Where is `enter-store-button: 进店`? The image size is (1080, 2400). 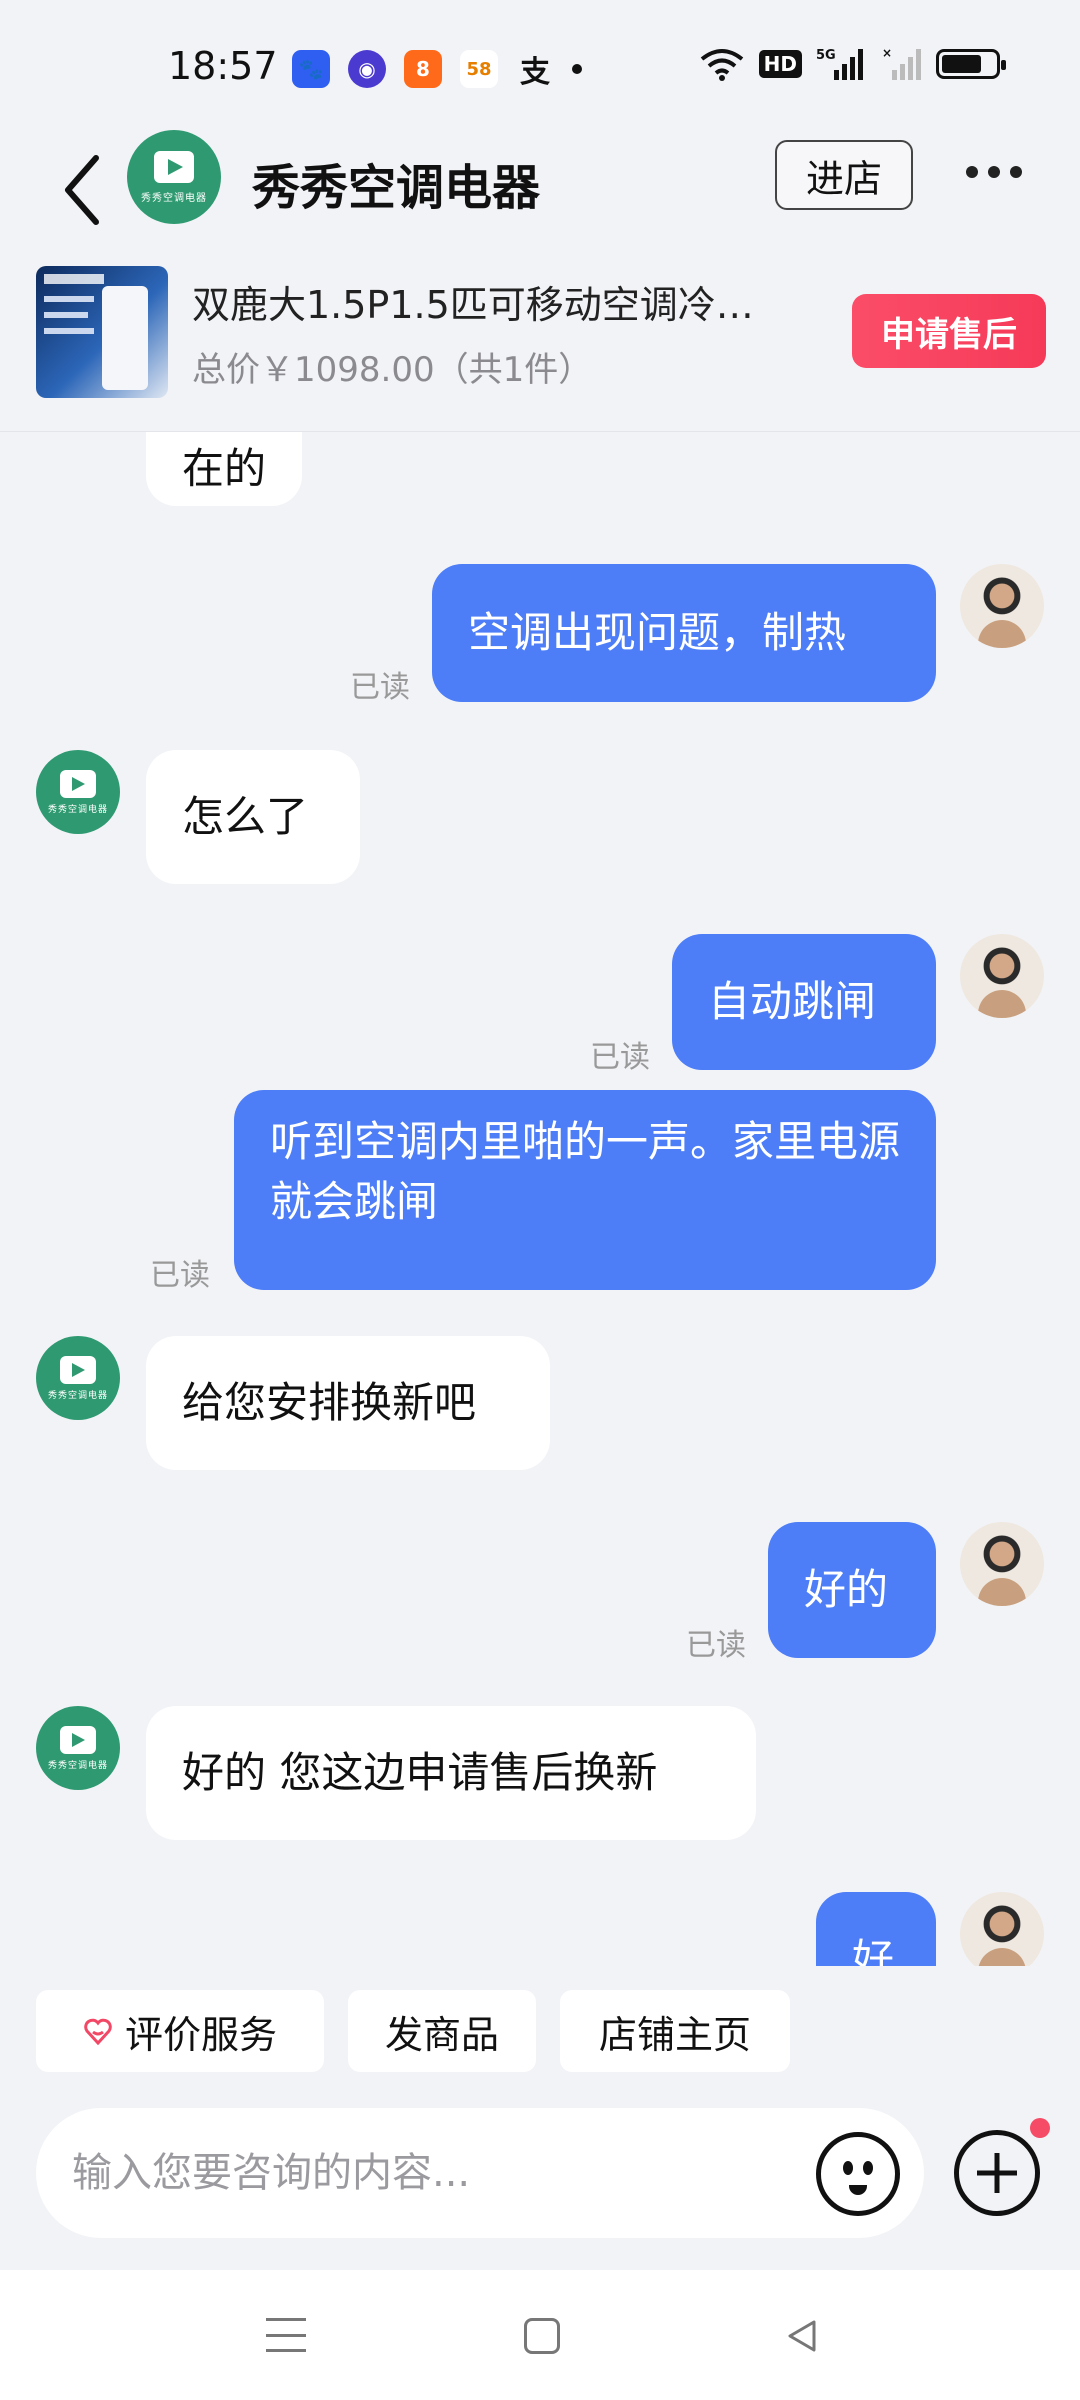 enter-store-button: 进店 is located at coordinates (844, 175).